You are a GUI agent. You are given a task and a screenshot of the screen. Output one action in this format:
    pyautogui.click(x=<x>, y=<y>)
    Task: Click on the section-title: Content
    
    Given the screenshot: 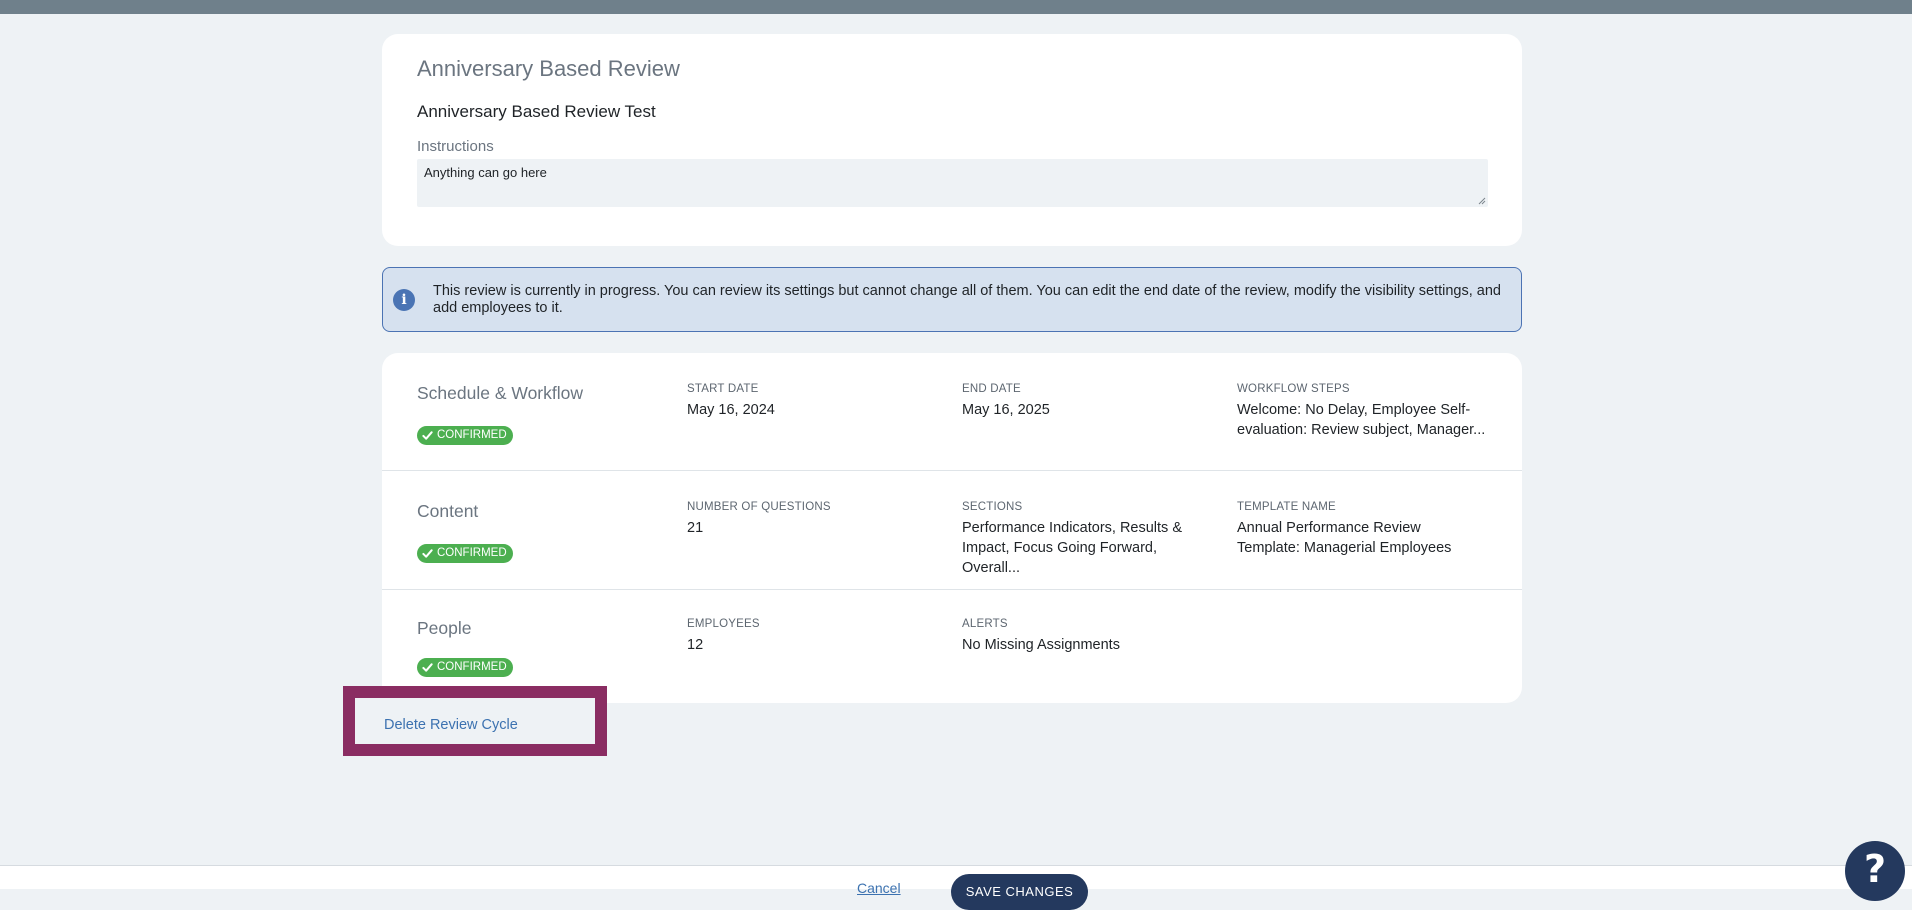 What is the action you would take?
    pyautogui.click(x=448, y=511)
    